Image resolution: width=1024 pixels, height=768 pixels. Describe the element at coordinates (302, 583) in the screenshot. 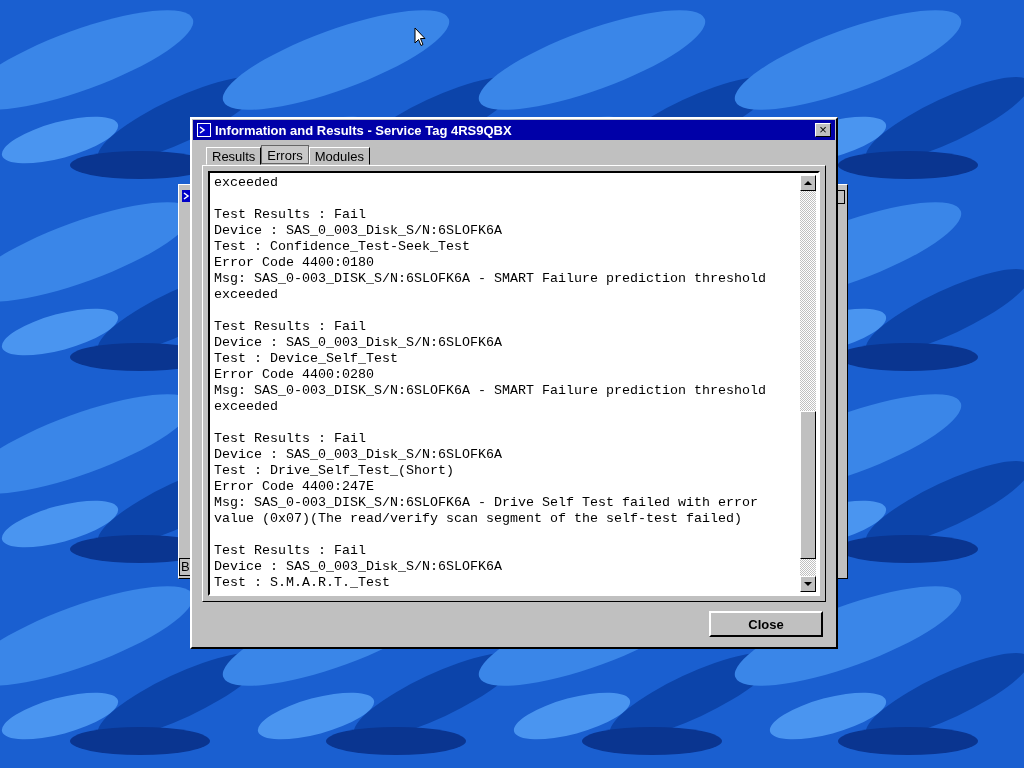

I see `log-line: Test : S.M.A.R.T._Test` at that location.